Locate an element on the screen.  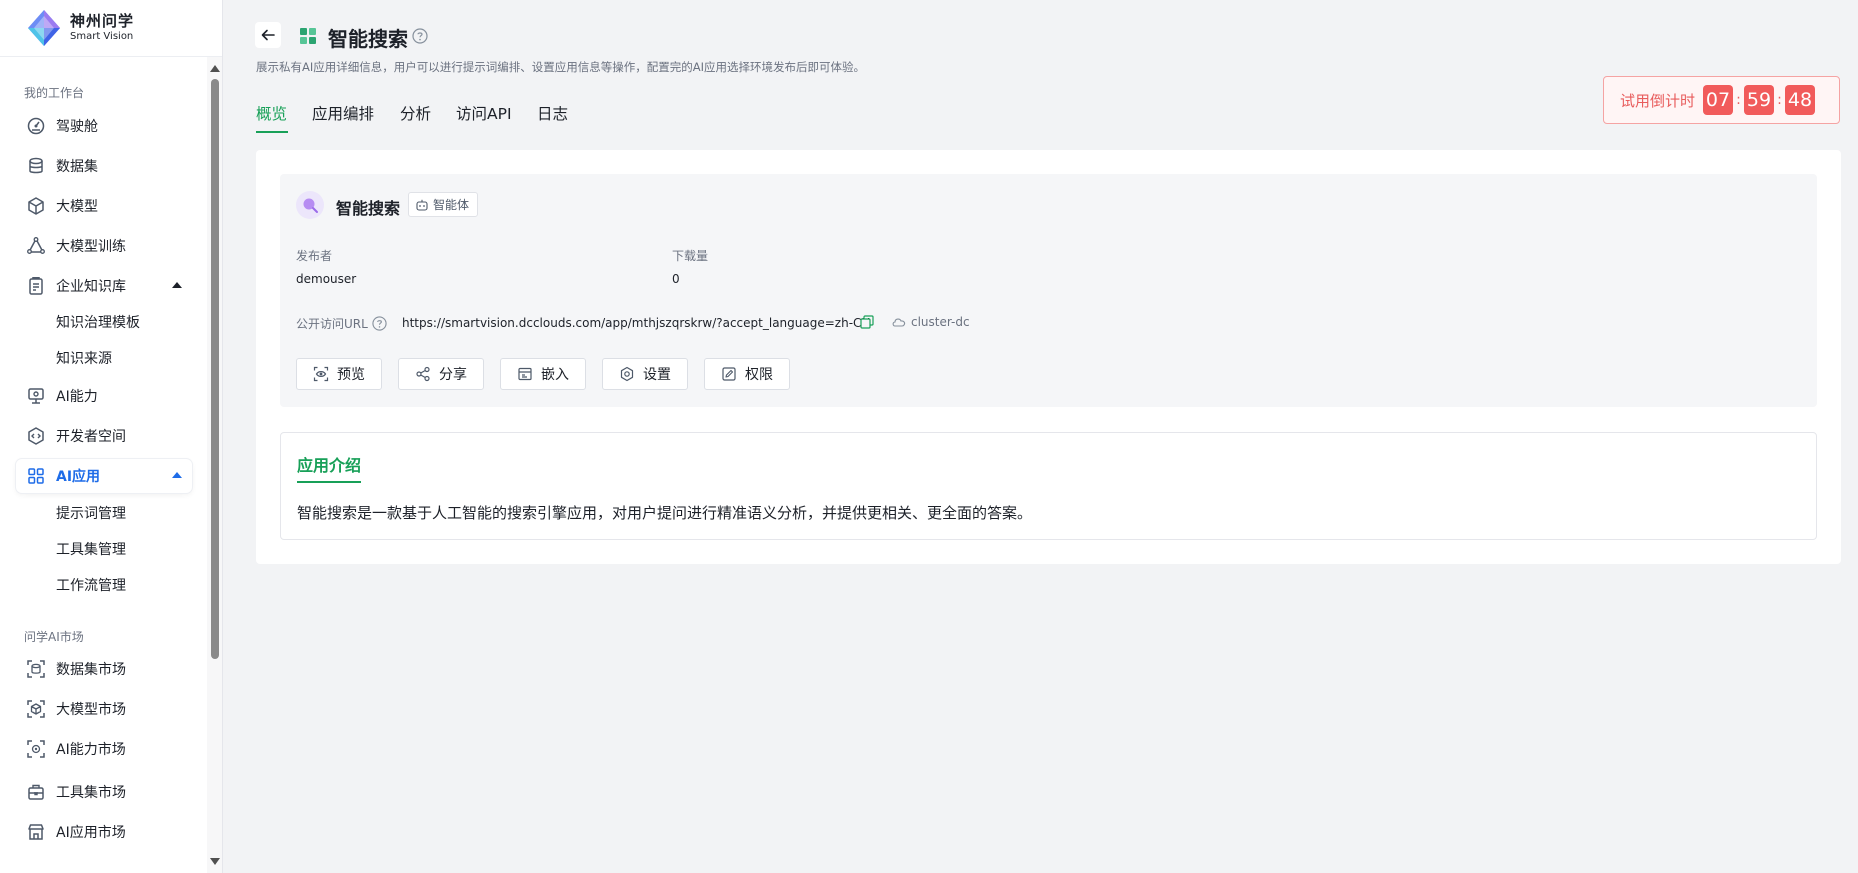
trial-countdown: 试用倒计时 07 : 59 : 48 is located at coordinates (1721, 100).